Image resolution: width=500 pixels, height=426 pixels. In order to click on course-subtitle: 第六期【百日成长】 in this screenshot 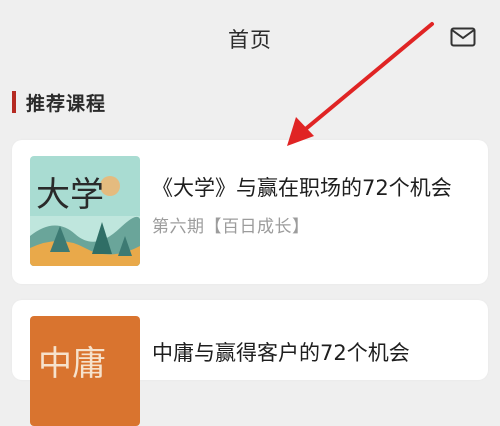, I will do `click(231, 227)`.